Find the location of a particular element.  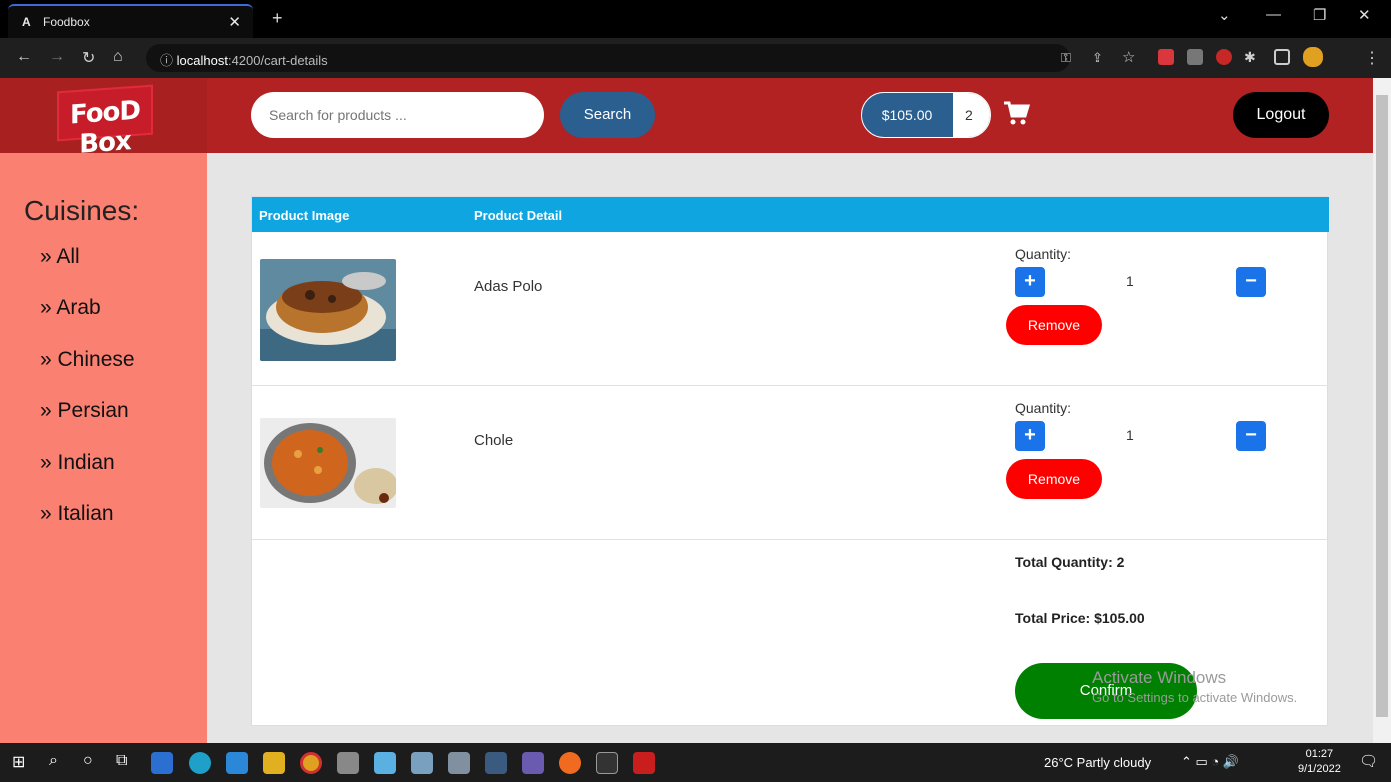

task-view-icon: ⧉ is located at coordinates (127, 763).